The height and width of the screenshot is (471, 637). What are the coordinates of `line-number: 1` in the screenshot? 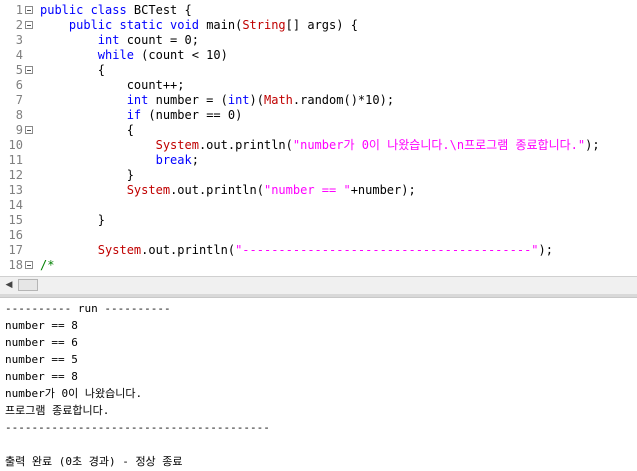 It's located at (19, 10).